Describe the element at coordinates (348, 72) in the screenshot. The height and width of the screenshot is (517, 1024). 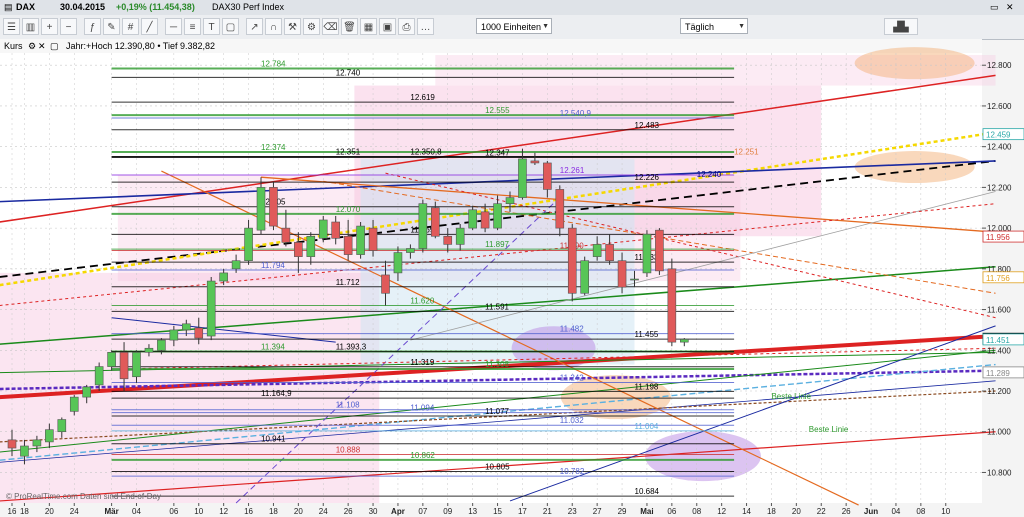
I see `level-label: 12.740` at that location.